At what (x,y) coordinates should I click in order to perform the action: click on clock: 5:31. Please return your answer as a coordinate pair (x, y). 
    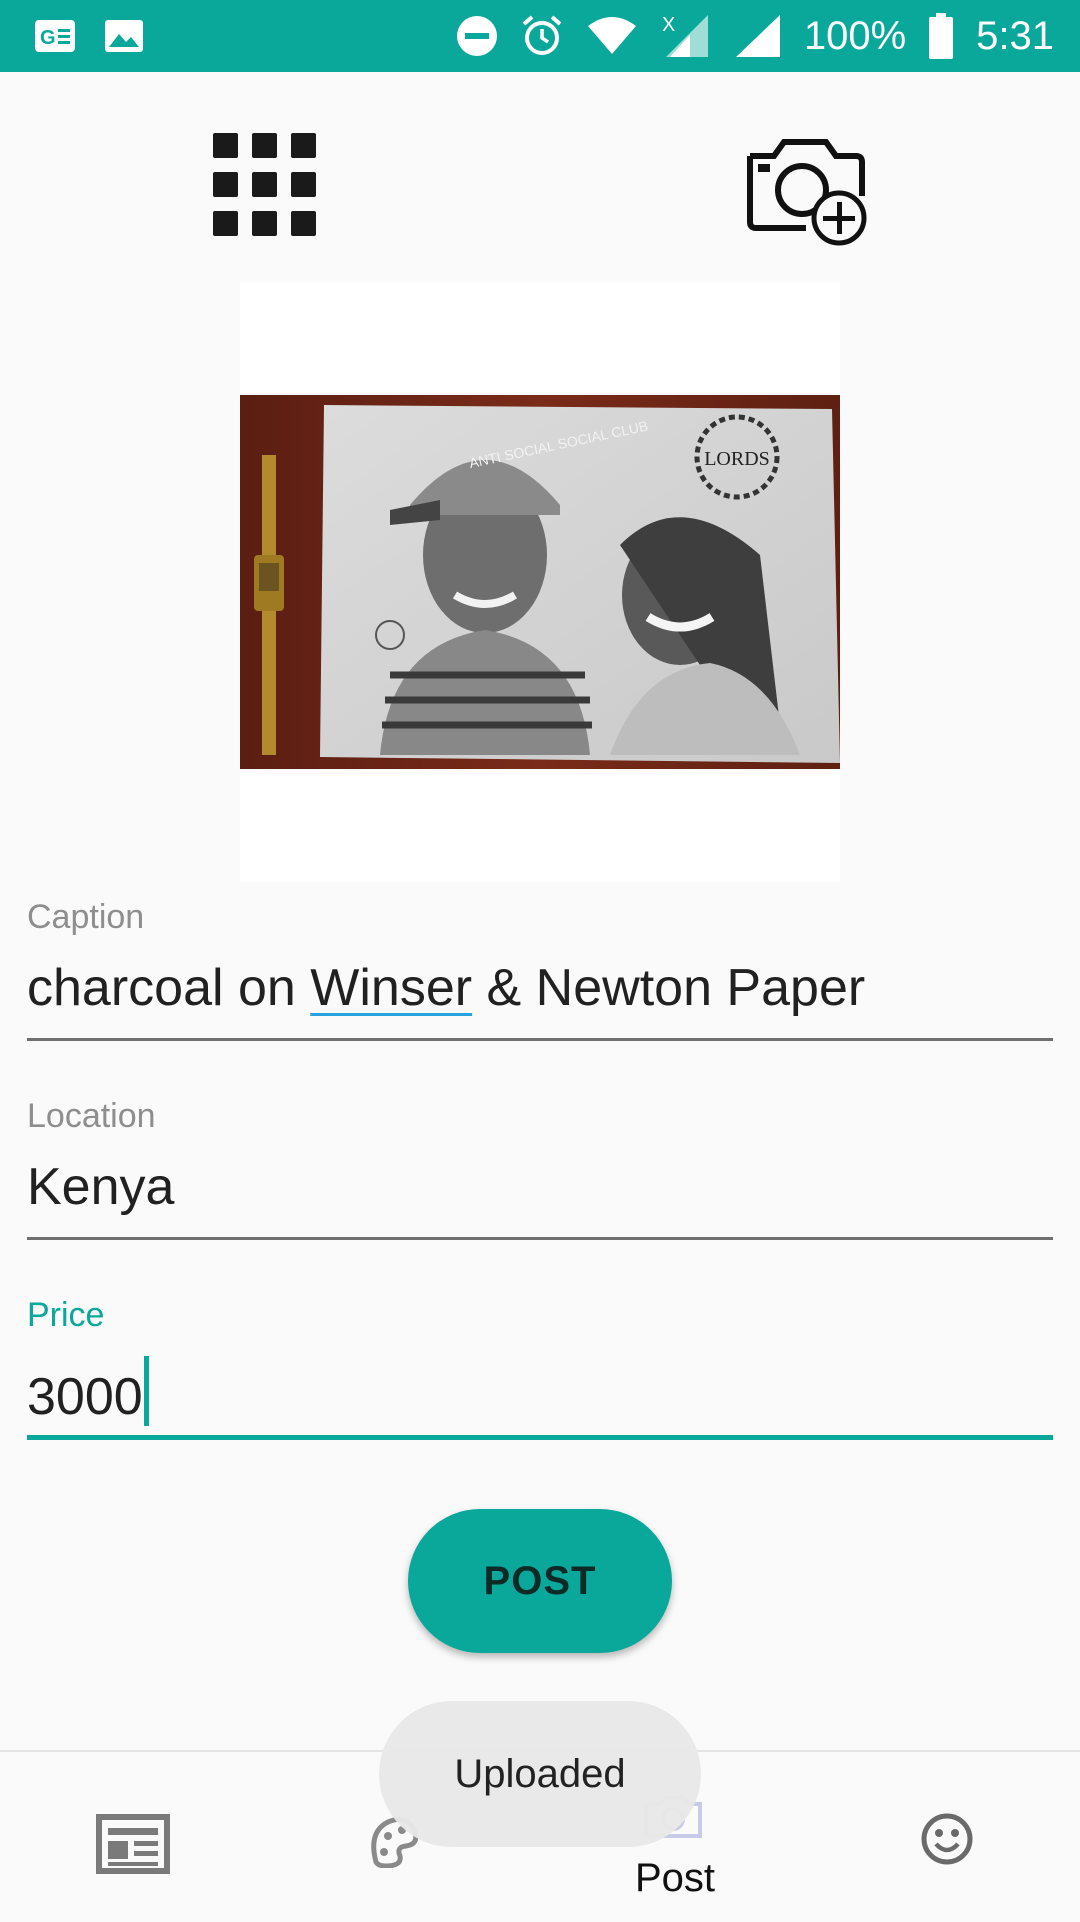
    Looking at the image, I should click on (1015, 35).